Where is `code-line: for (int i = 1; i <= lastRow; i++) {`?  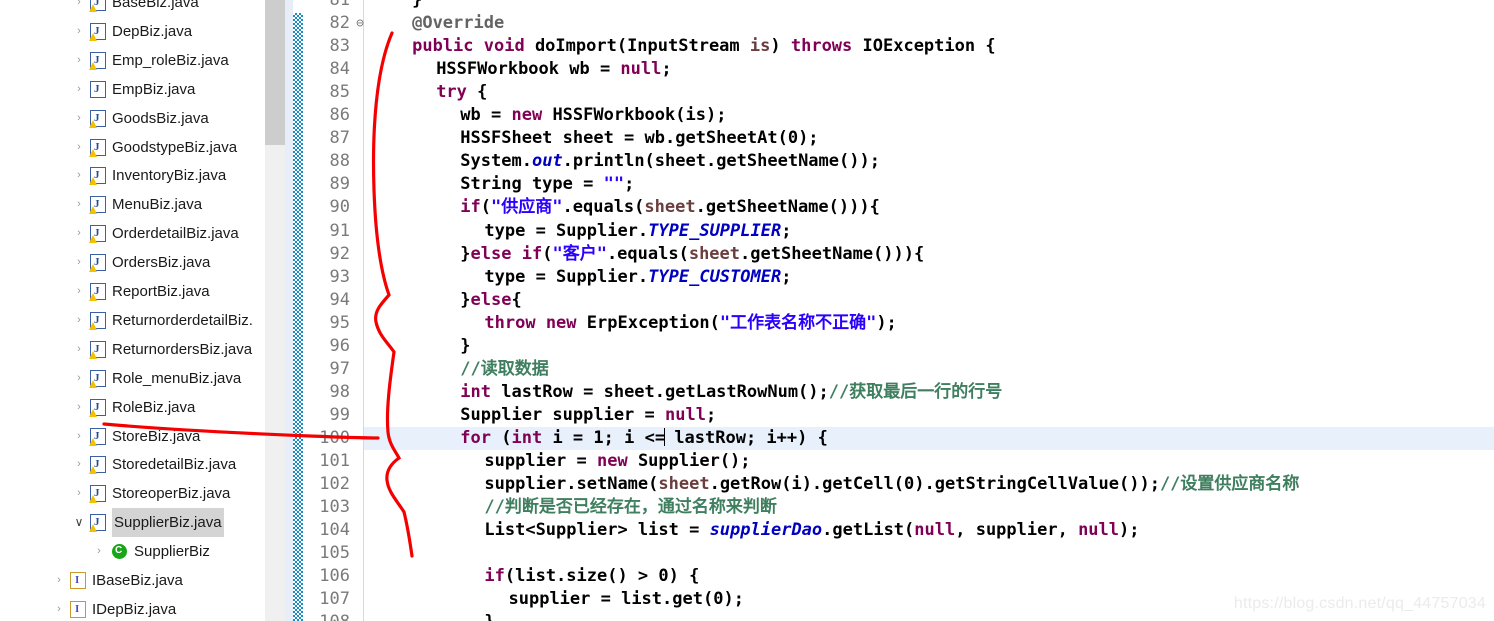
code-line: for (int i = 1; i <= lastRow; i++) { is located at coordinates (644, 438).